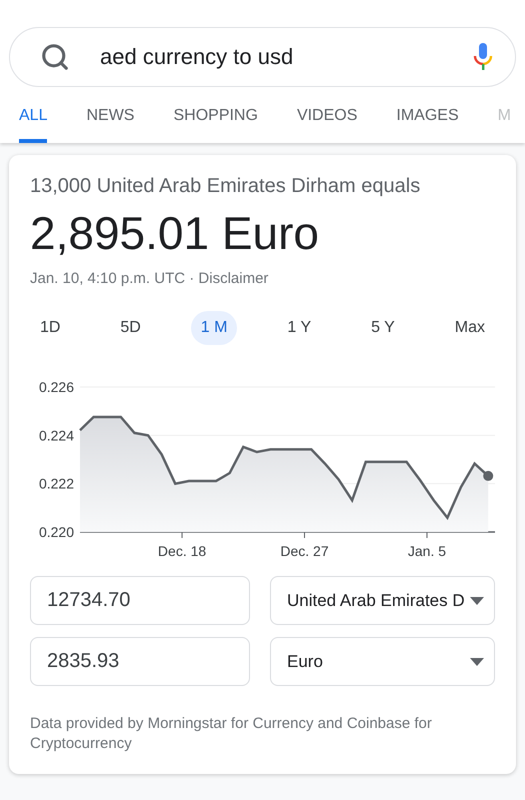 The image size is (525, 800). Describe the element at coordinates (231, 734) in the screenshot. I see `attribution-text: Data provided by Morningstar for Currency and Coinbase for Cryptocurrency` at that location.